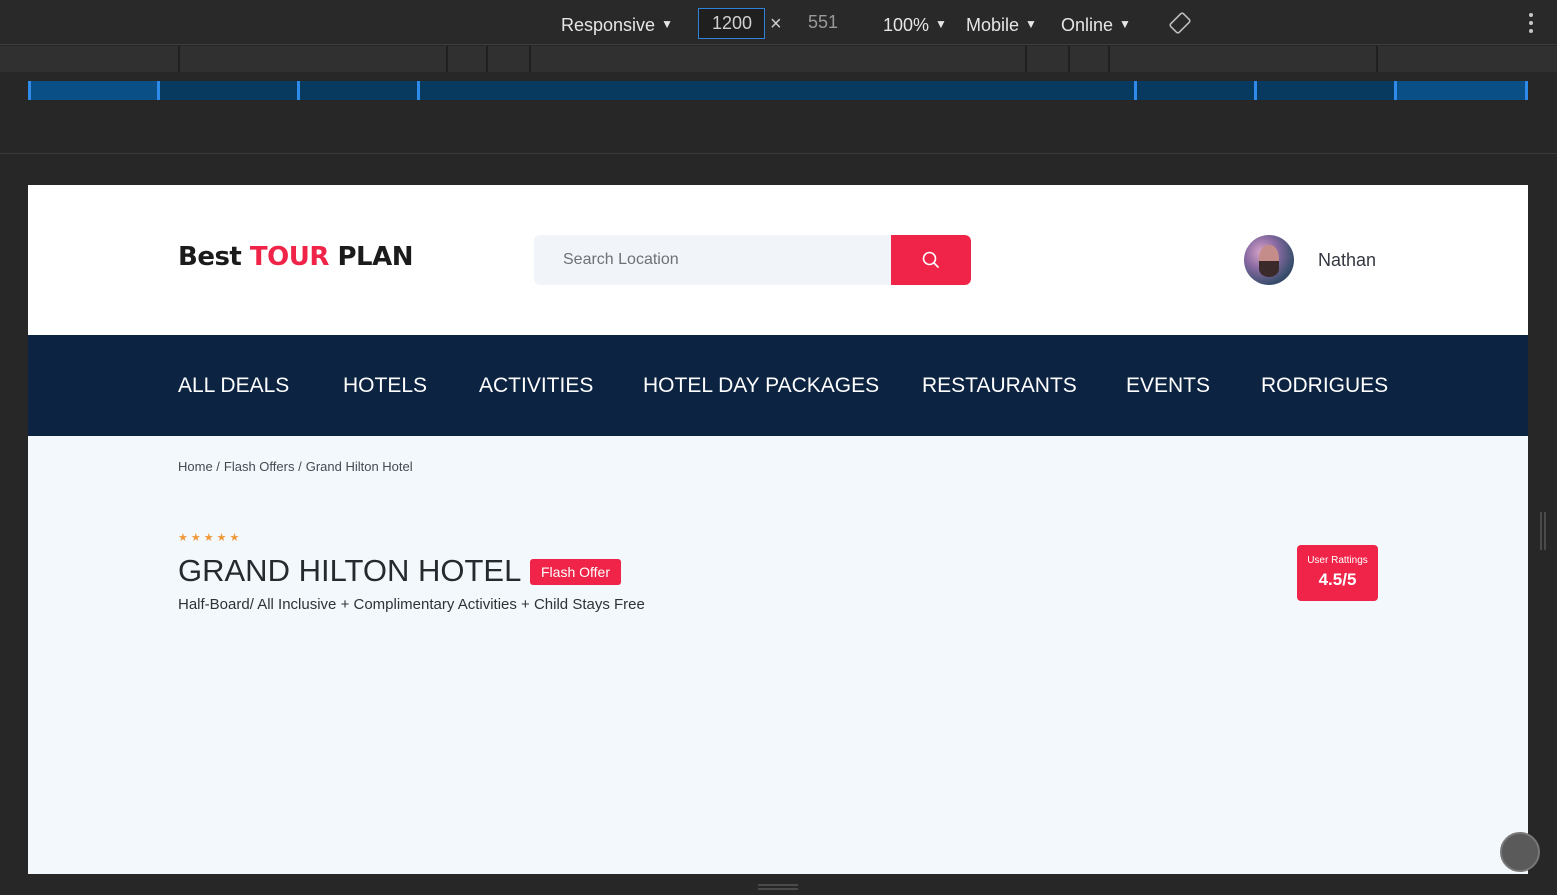 The height and width of the screenshot is (895, 1557). Describe the element at coordinates (1531, 24) in the screenshot. I see `more-options-icon` at that location.